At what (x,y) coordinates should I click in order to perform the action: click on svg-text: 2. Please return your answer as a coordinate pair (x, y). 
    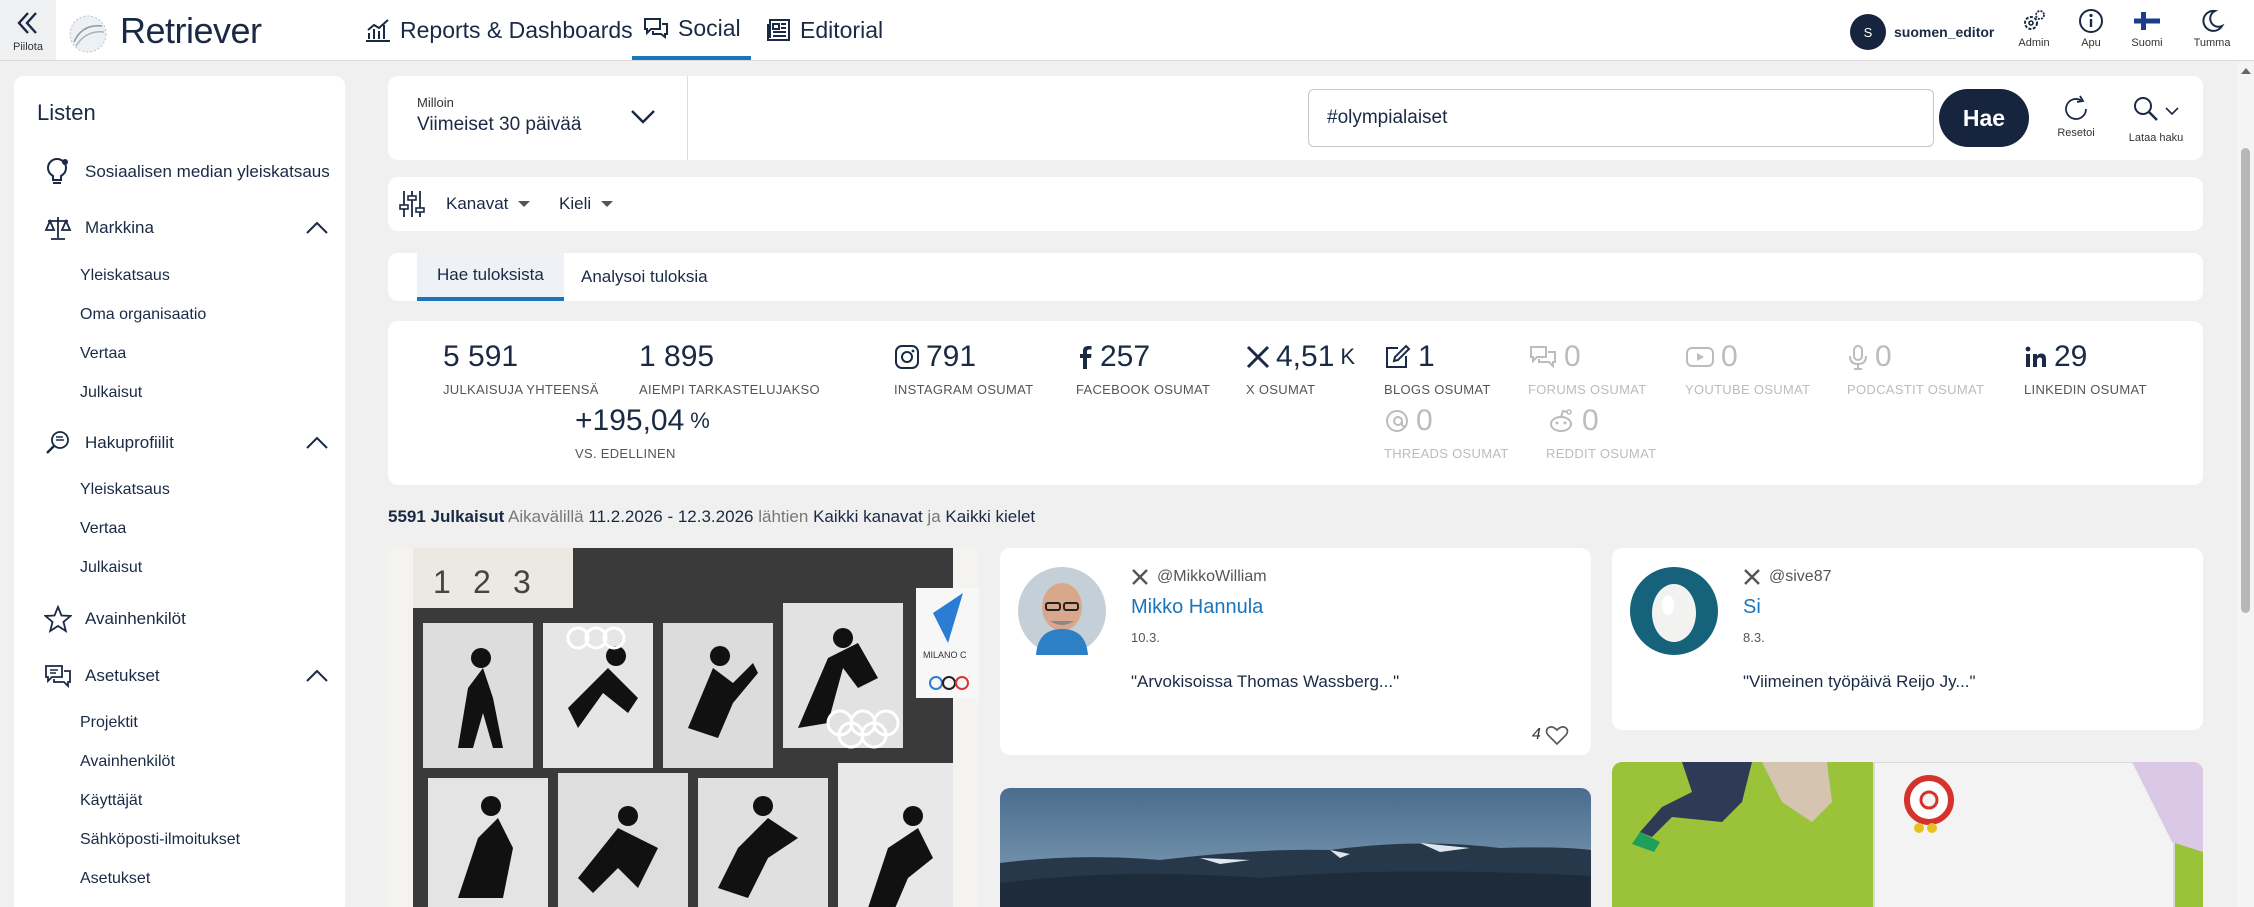
    Looking at the image, I should click on (482, 582).